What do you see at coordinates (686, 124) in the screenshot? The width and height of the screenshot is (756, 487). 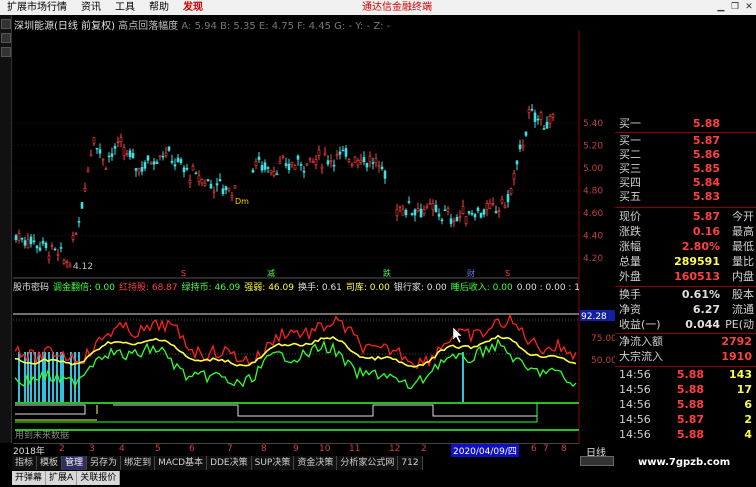 I see `ask-row: 买一 5.88` at bounding box center [686, 124].